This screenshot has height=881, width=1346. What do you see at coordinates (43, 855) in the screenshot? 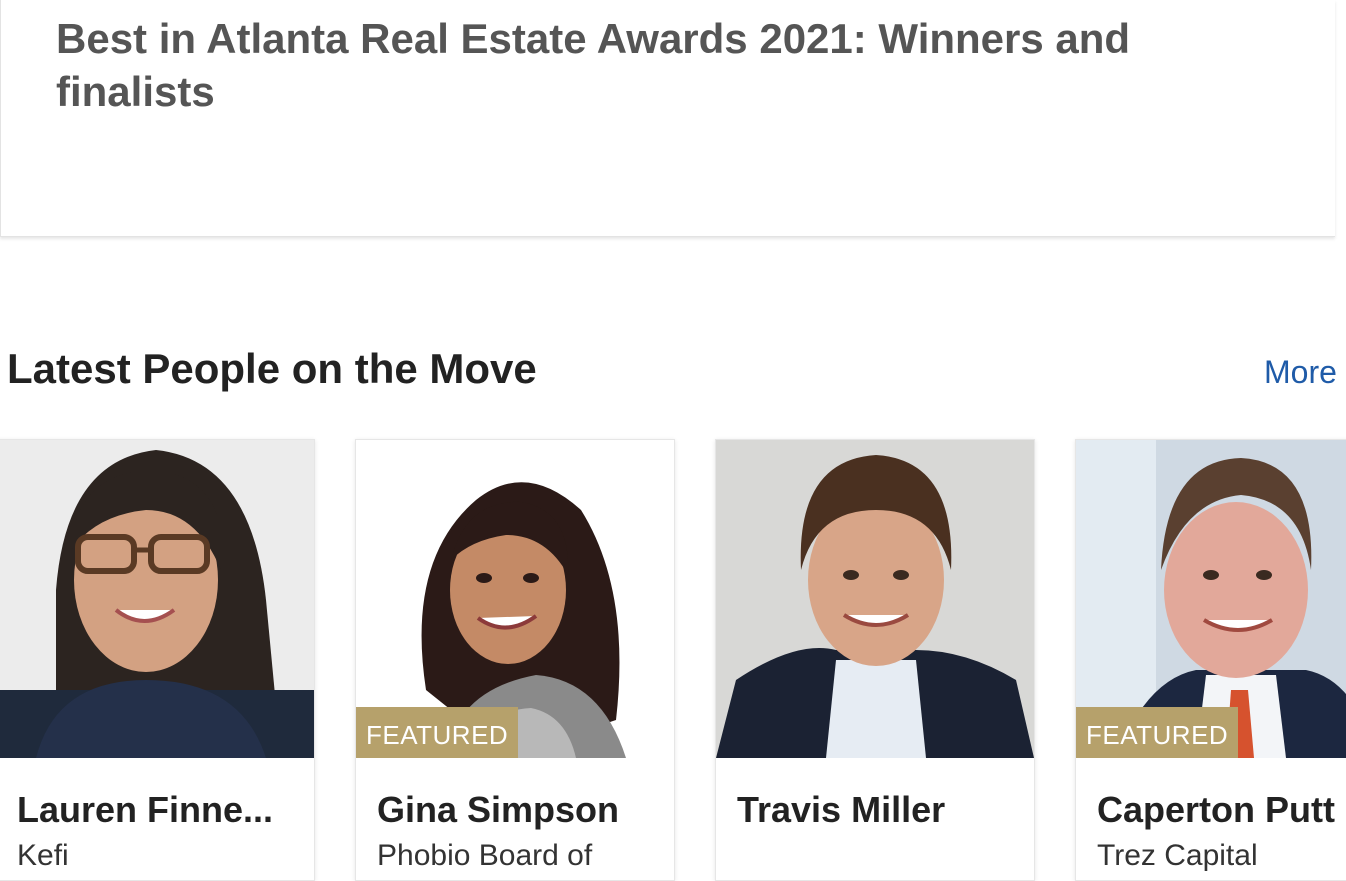
I see `person-company: Kefi` at bounding box center [43, 855].